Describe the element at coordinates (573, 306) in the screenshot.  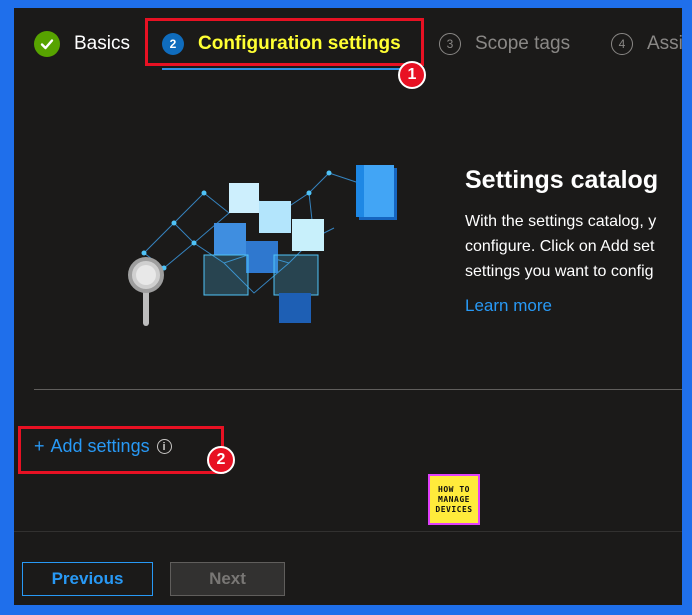
I see `learn-more-link: Learn more` at that location.